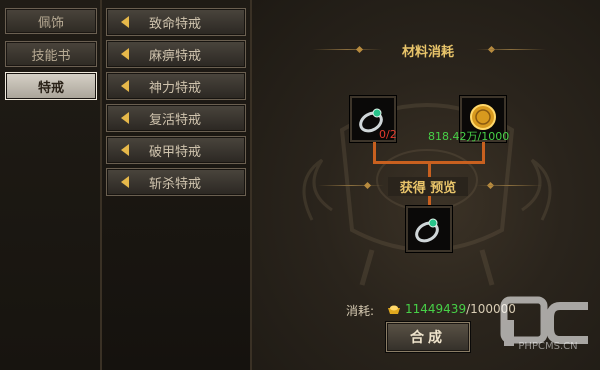 This screenshot has width=600, height=370. Describe the element at coordinates (469, 136) in the screenshot. I see `material-gold-count: 818.42万/1000` at that location.